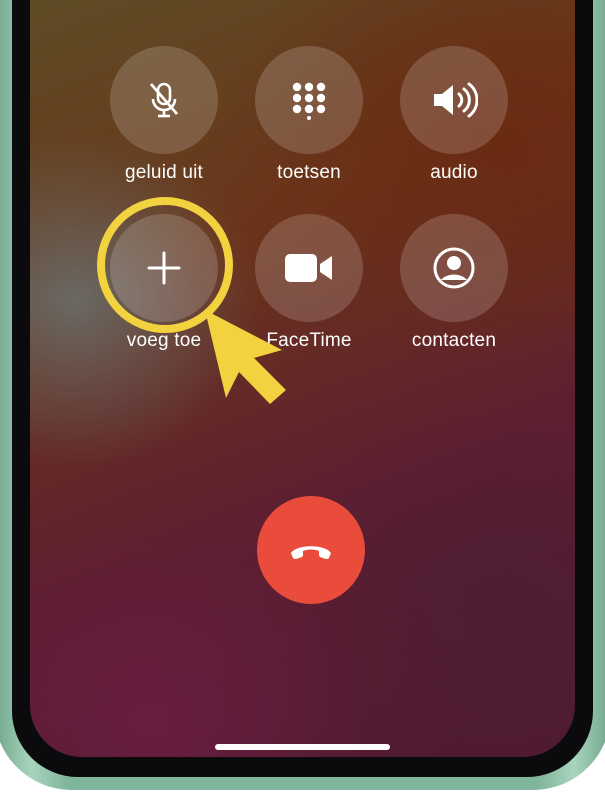  I want to click on microphone-slash-icon, so click(164, 100).